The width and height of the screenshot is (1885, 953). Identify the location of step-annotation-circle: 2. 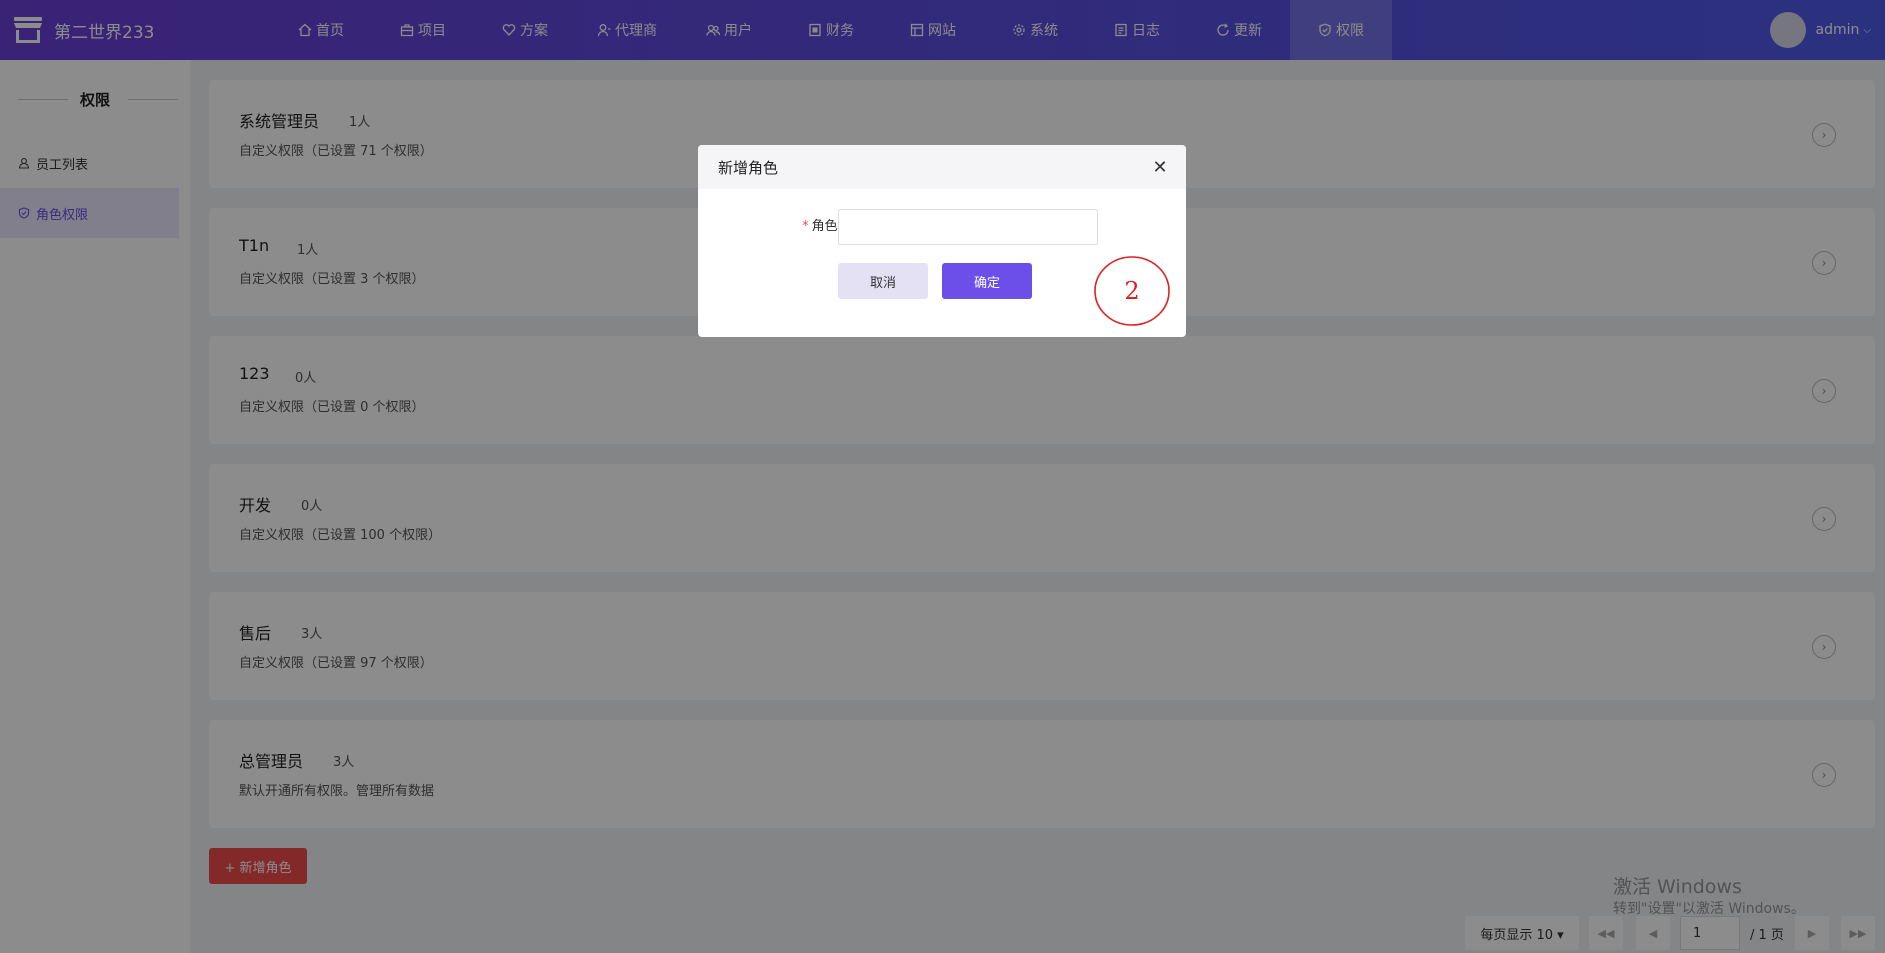
(1132, 291).